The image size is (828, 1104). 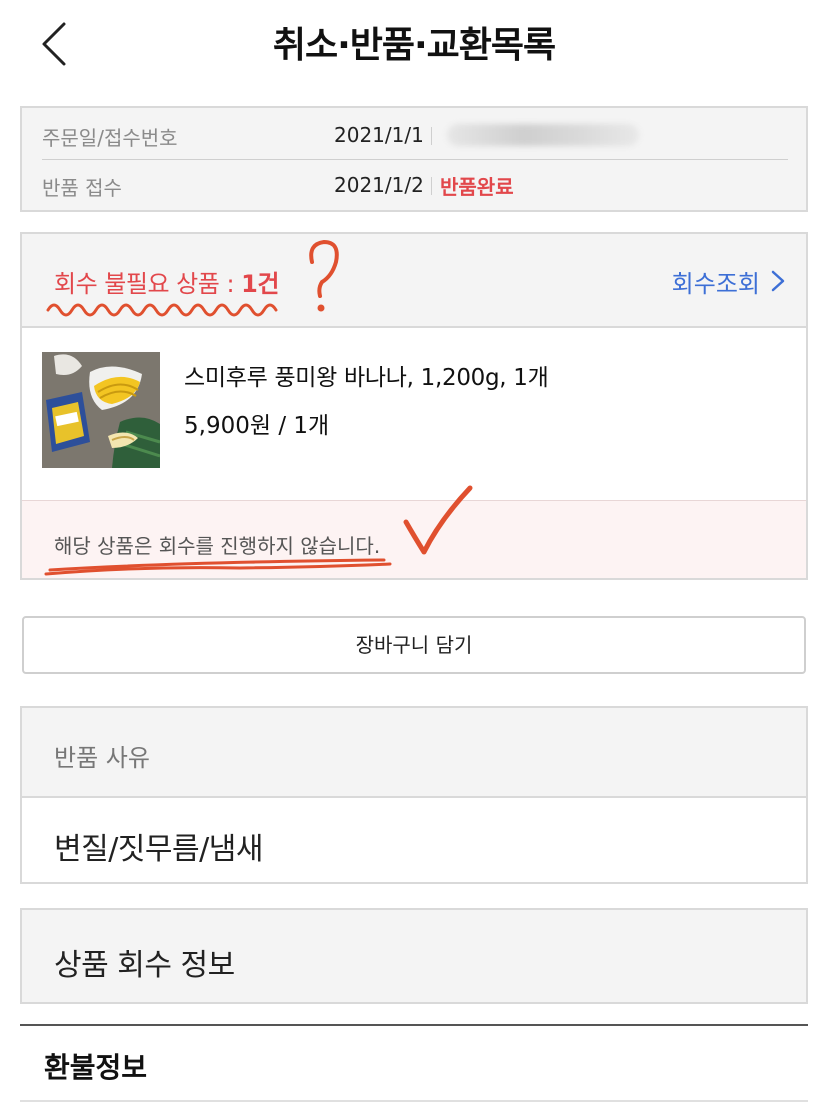 I want to click on refund-info-title: 환불정보, so click(x=95, y=1066).